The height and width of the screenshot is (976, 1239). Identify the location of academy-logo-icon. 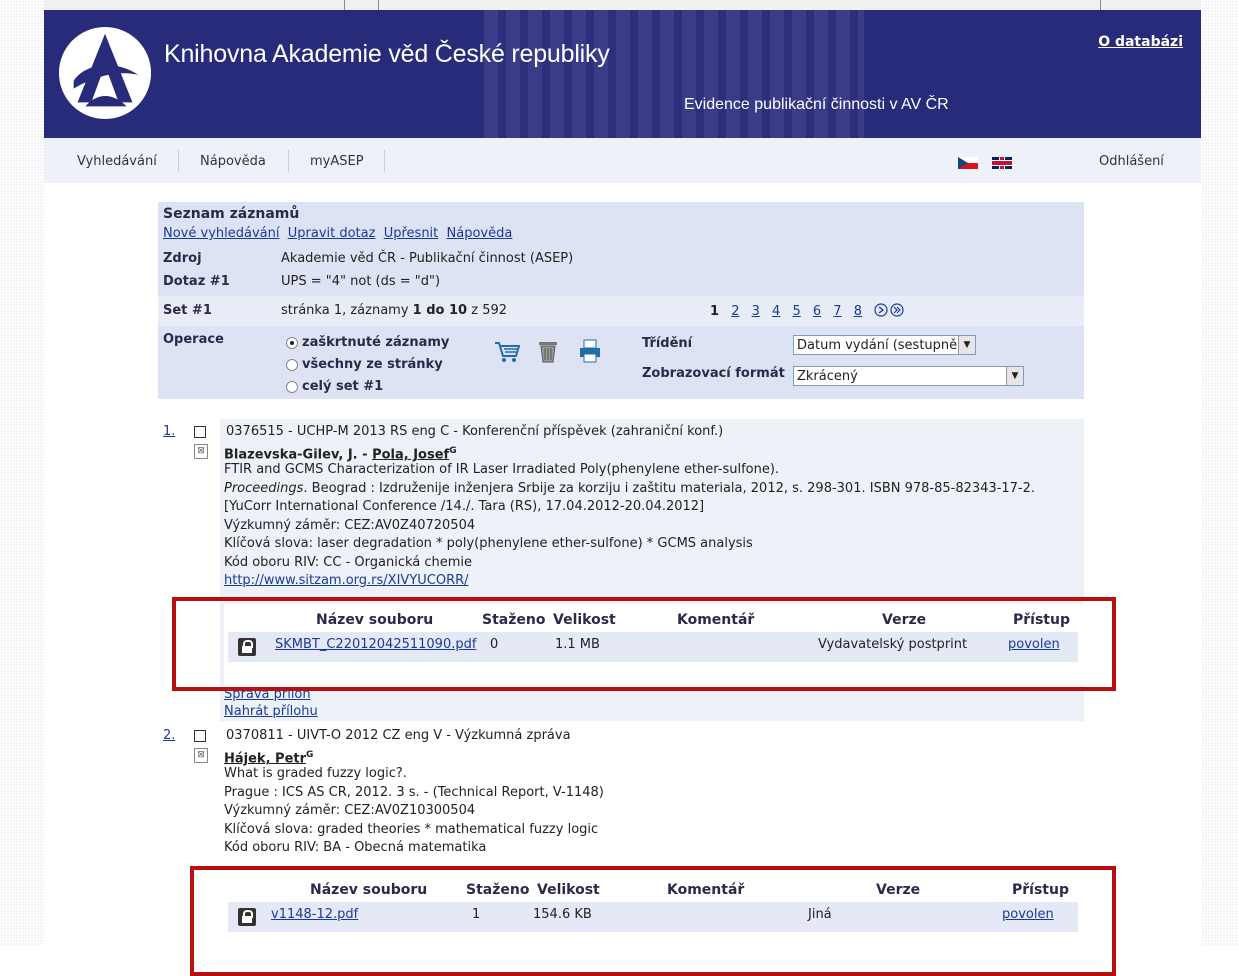
(105, 73).